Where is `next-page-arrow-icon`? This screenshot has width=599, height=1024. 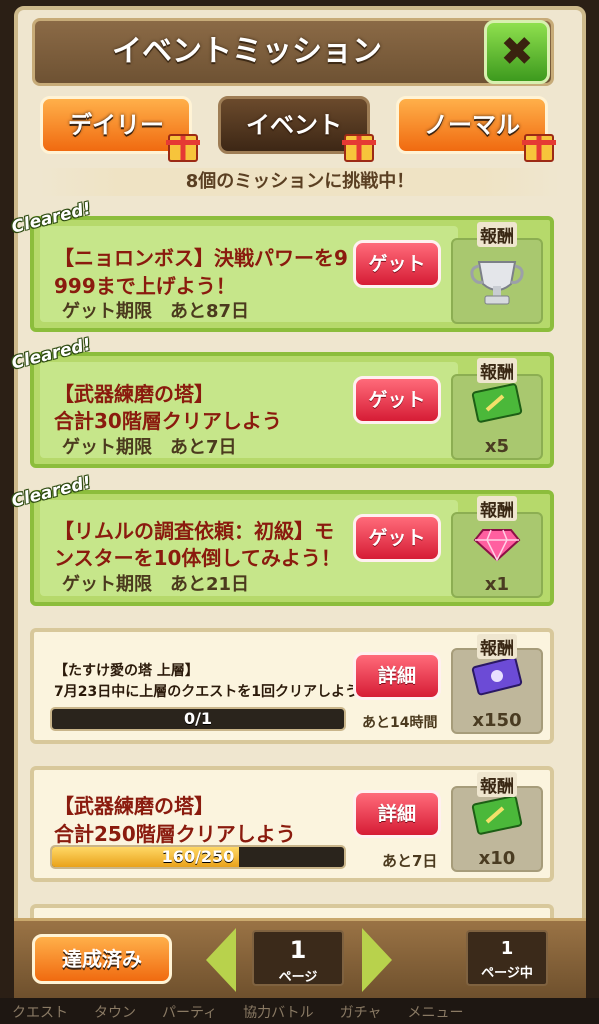
next-page-arrow-icon is located at coordinates (377, 960).